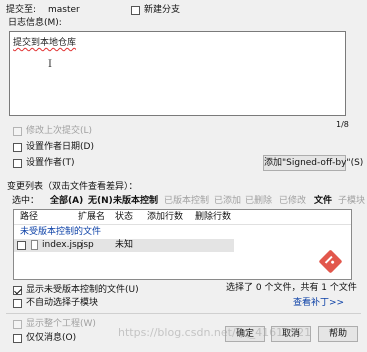 Image resolution: width=367 pixels, height=352 pixels. Describe the element at coordinates (29, 217) in the screenshot. I see `col-path: 路径` at that location.